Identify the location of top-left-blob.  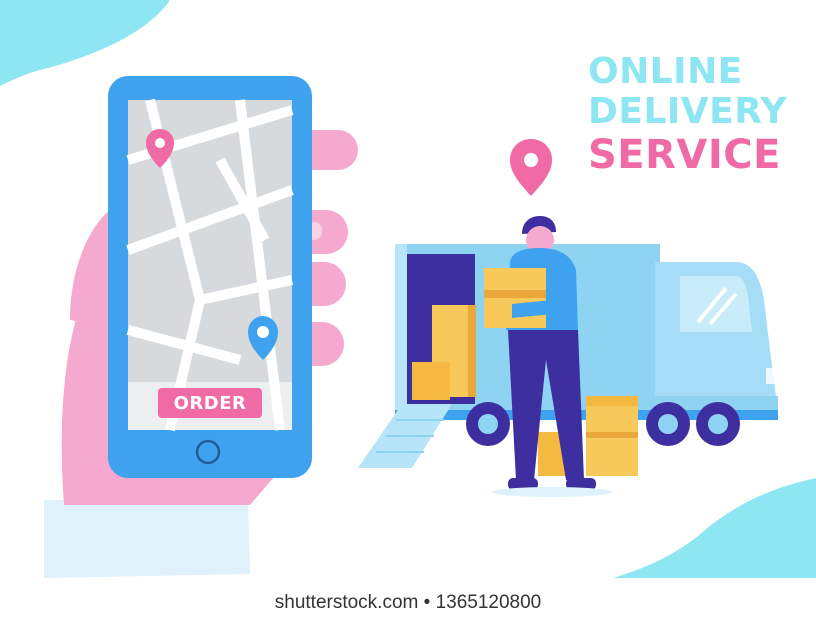
(85, 43).